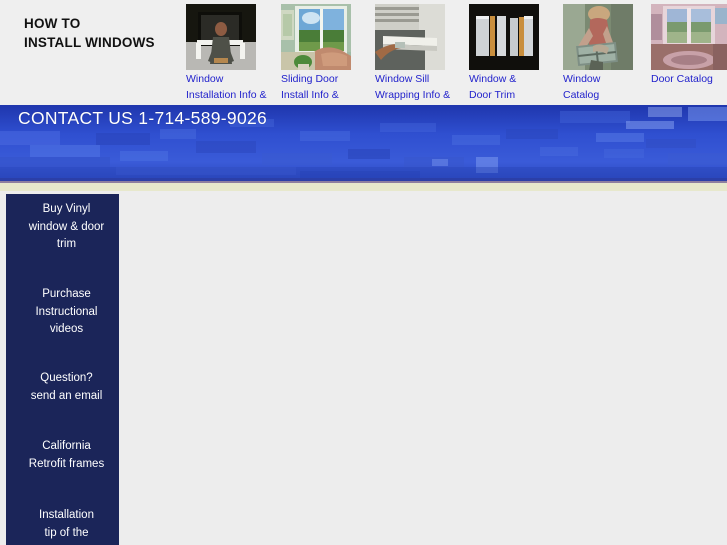  I want to click on window-door-trim-photo, so click(504, 37).